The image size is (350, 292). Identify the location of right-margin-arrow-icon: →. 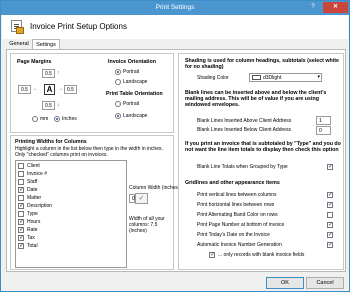
(60, 89).